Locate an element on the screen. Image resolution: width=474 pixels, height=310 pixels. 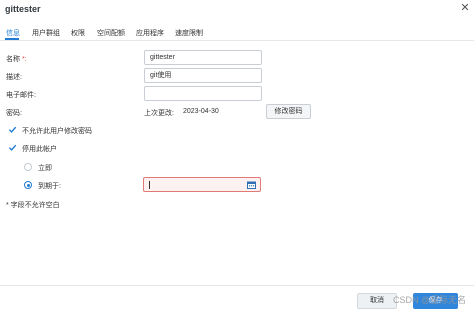
text-caret is located at coordinates (149, 185).